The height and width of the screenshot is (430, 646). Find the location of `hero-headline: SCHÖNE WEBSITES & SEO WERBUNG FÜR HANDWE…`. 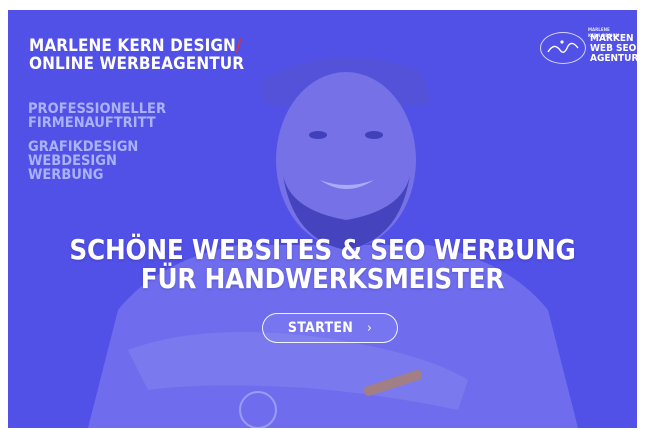

hero-headline: SCHÖNE WEBSITES & SEO WERBUNG FÜR HANDWE… is located at coordinates (322, 265).